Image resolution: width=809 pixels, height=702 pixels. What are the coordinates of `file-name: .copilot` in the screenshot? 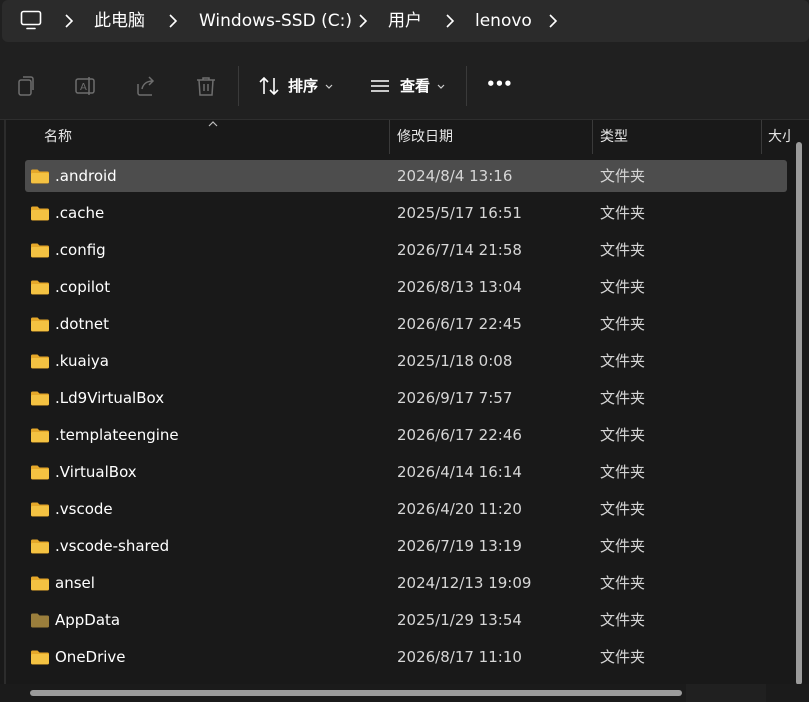 It's located at (82, 287).